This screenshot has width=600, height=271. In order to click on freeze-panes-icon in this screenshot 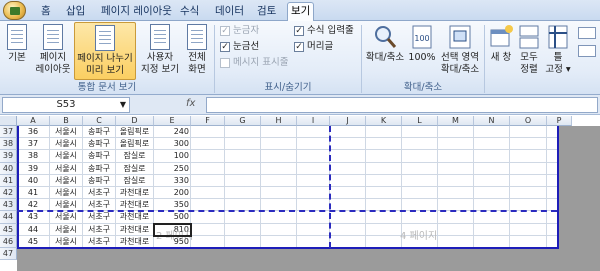, I will do `click(558, 37)`.